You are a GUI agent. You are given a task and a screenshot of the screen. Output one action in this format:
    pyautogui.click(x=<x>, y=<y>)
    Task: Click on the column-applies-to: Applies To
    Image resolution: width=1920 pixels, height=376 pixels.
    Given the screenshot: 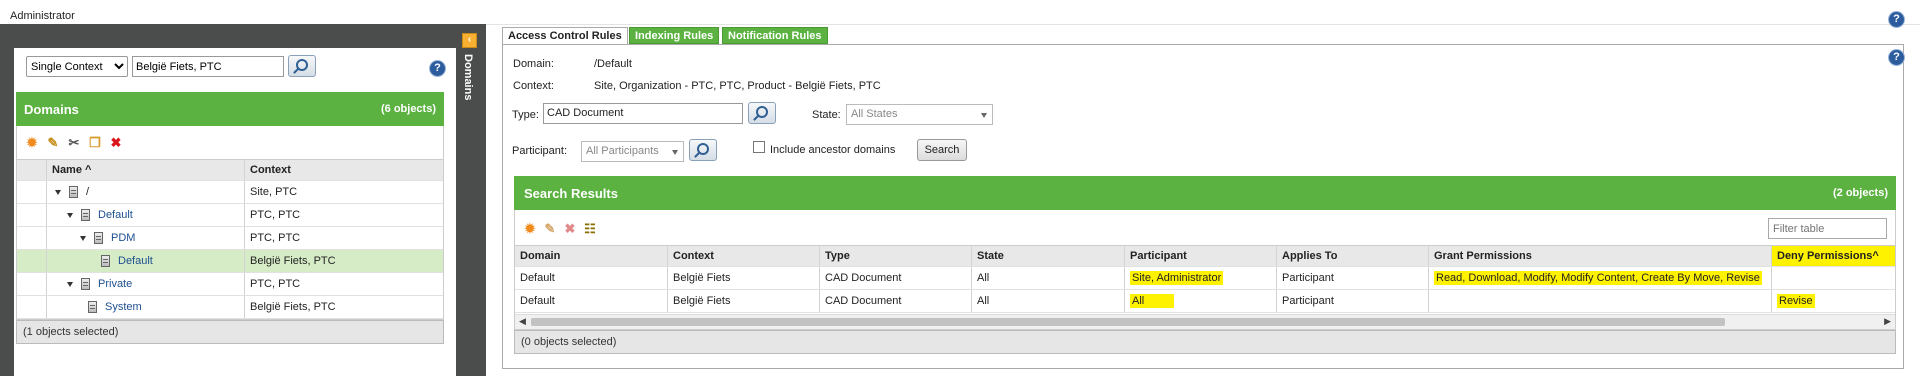 What is the action you would take?
    pyautogui.click(x=1353, y=256)
    